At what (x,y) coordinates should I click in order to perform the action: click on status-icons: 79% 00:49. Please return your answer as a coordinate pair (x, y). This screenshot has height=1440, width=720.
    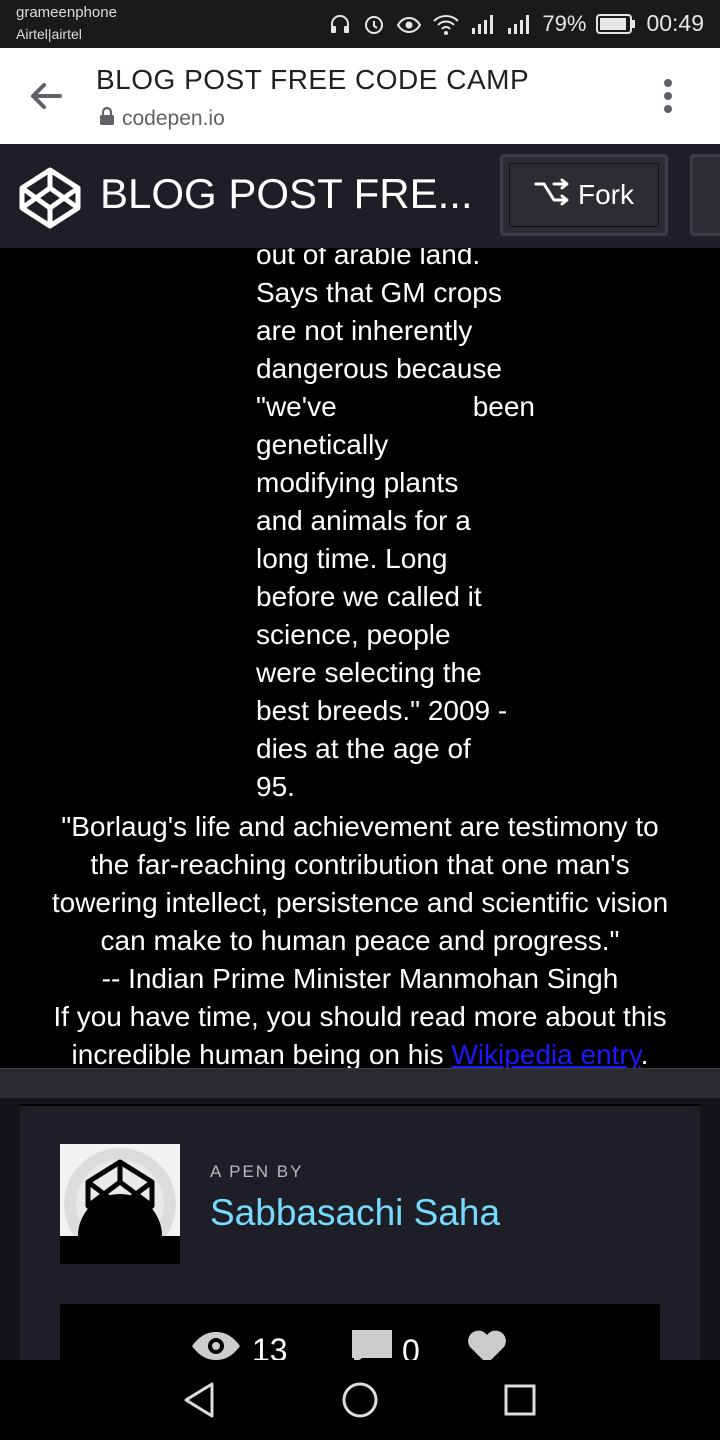
    Looking at the image, I should click on (516, 23).